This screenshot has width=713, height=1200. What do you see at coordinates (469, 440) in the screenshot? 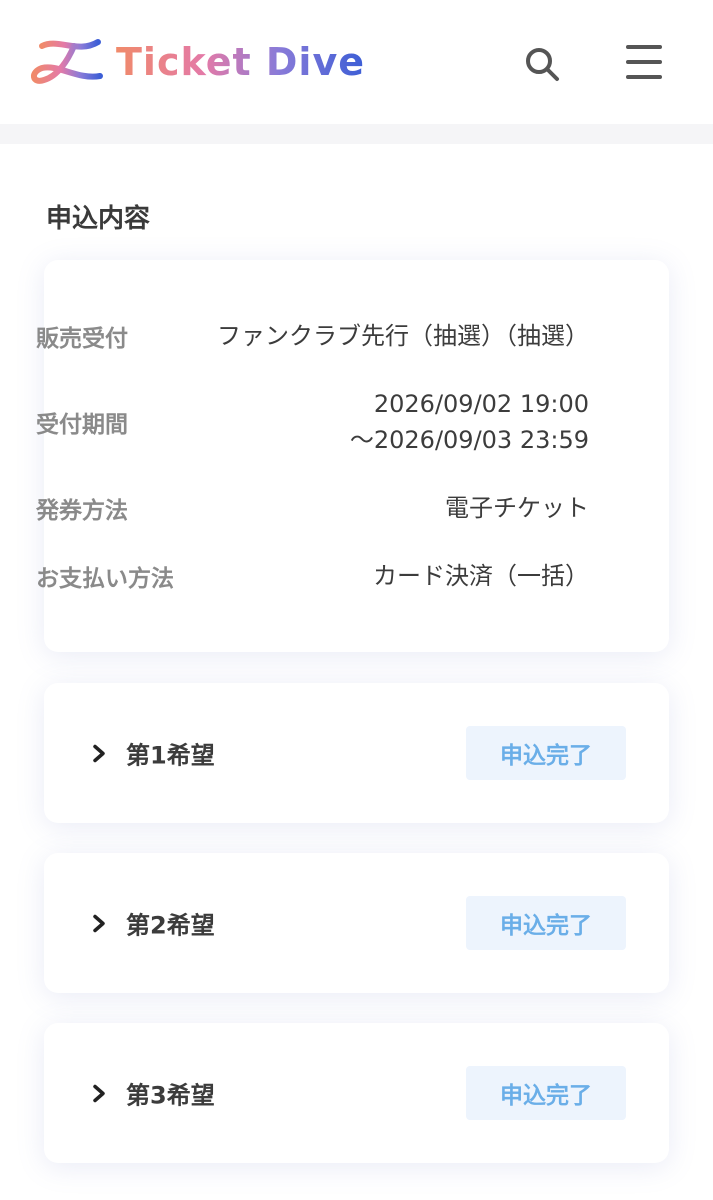
I see `period-end: ～2026/09/03 23:59` at bounding box center [469, 440].